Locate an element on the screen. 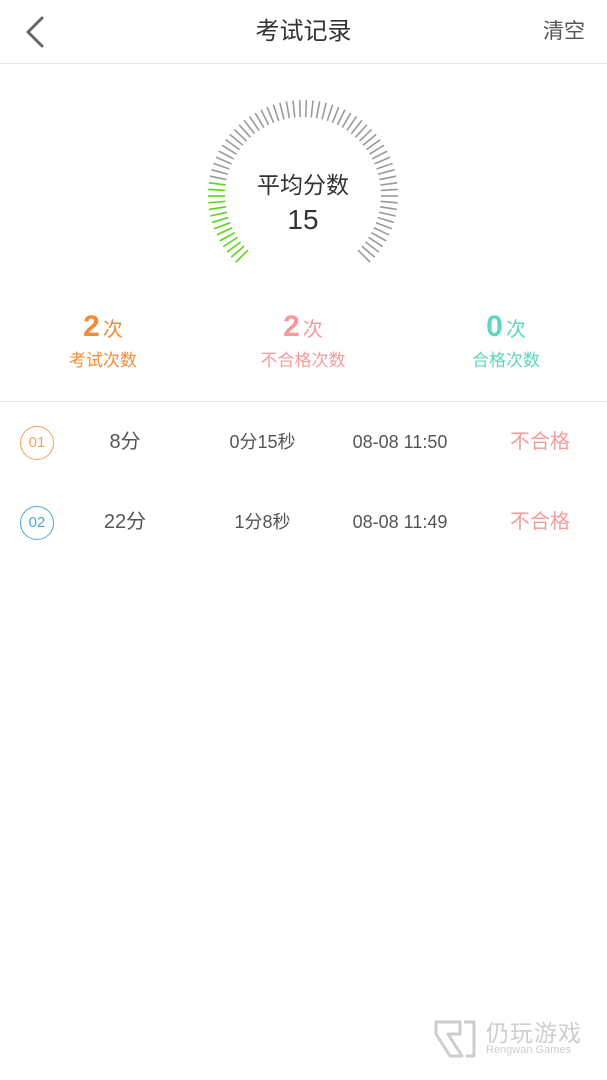 Image resolution: width=607 pixels, height=1080 pixels. record-time: 08-08 11:49 is located at coordinates (400, 522).